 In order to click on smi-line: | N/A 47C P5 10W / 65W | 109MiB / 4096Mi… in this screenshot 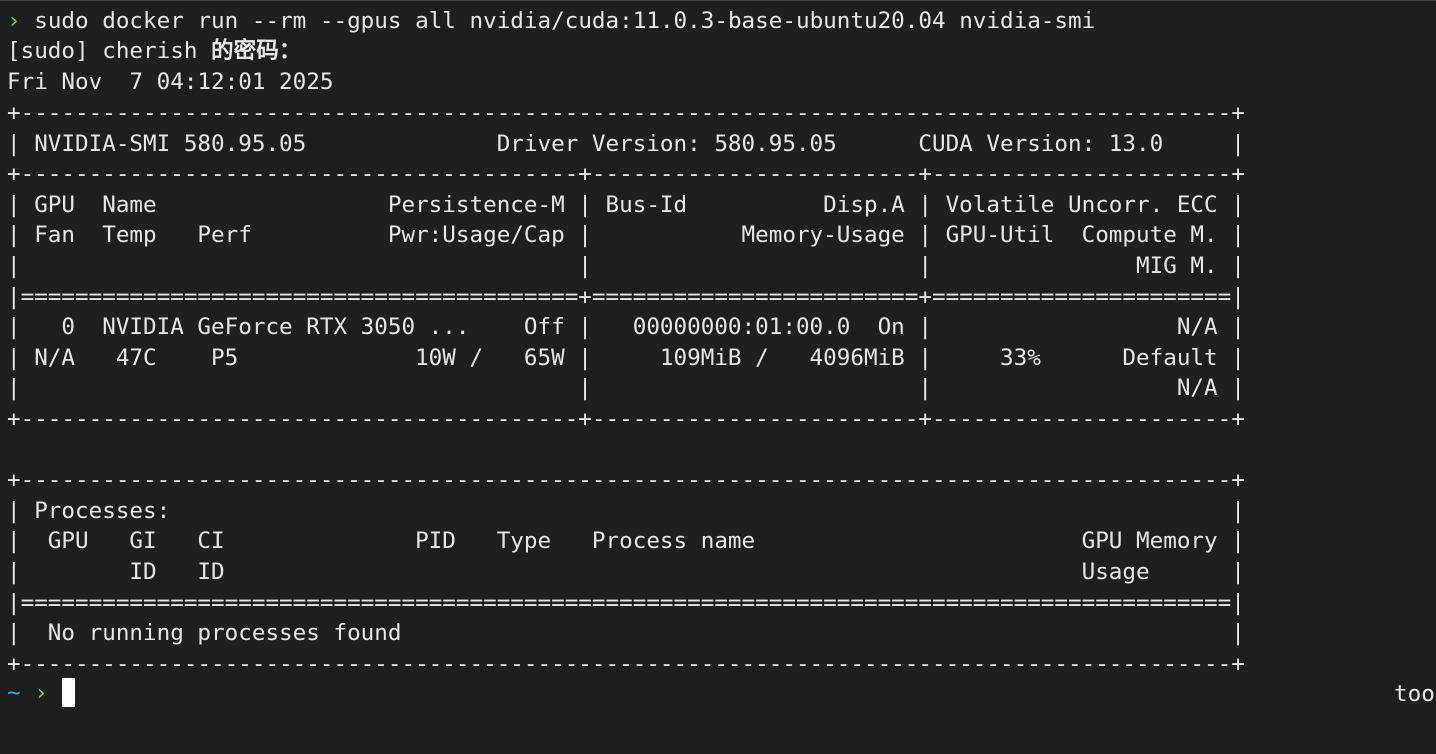, I will do `click(626, 357)`.